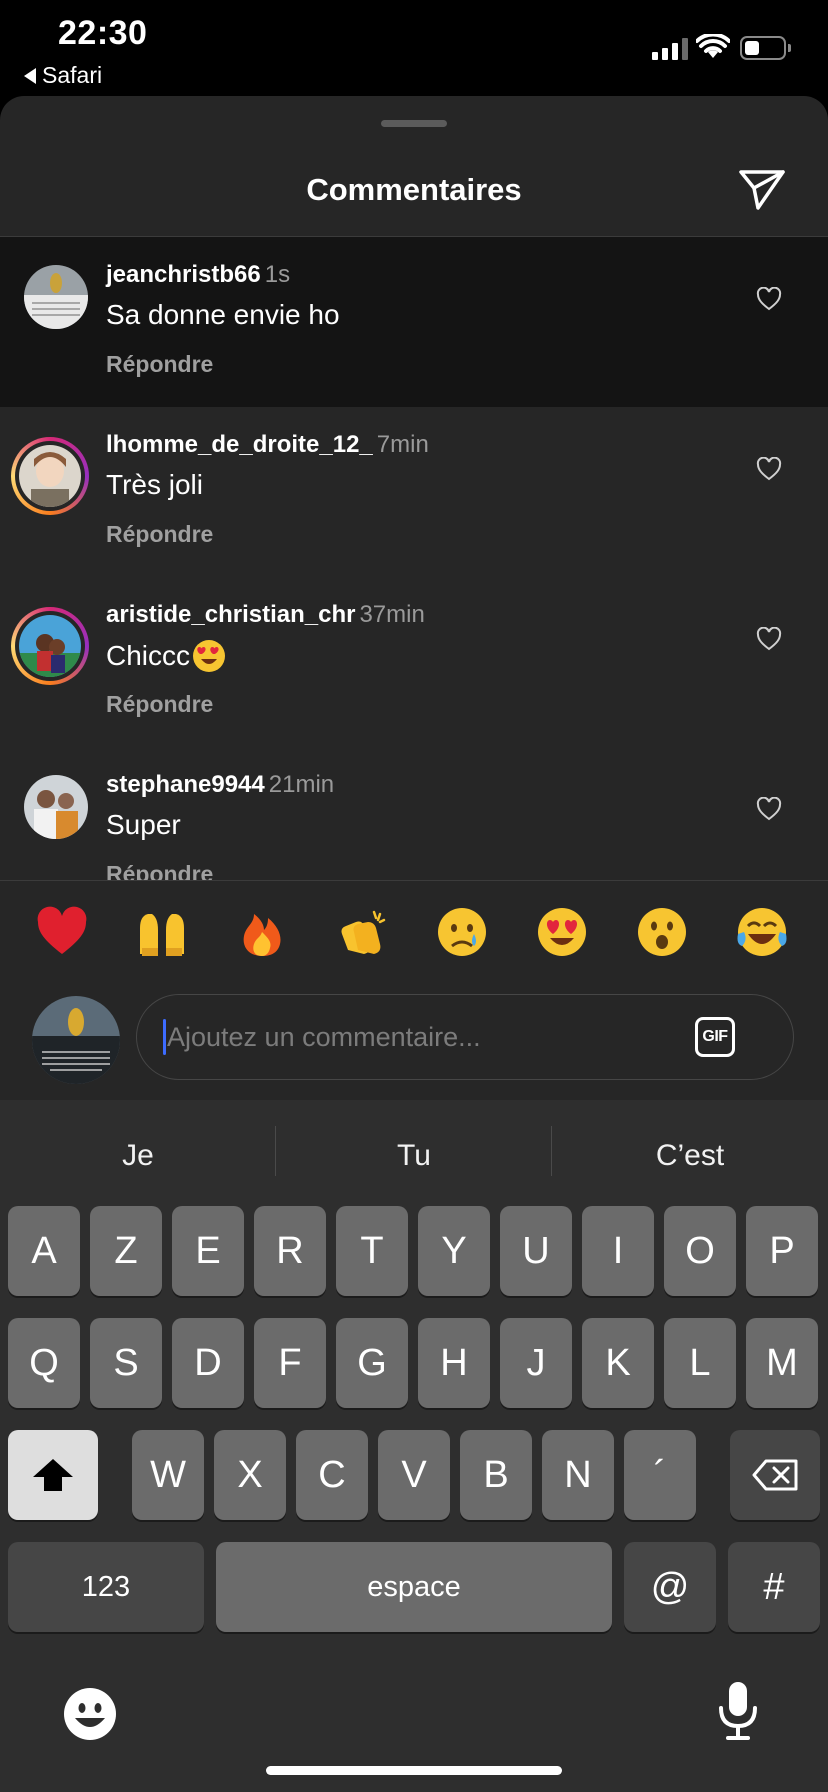  I want to click on key-c: C, so click(332, 1475).